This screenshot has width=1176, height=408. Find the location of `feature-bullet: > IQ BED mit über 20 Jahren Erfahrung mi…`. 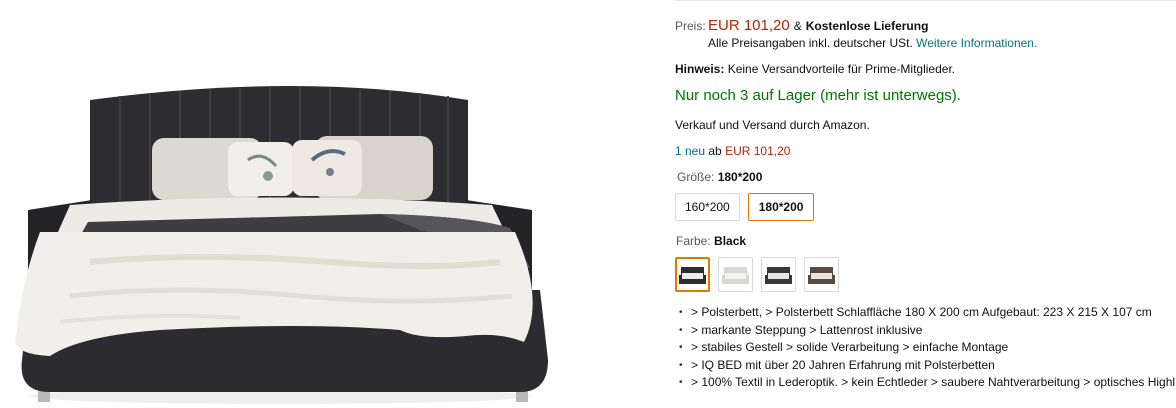

feature-bullet: > IQ BED mit über 20 Jahren Erfahrung mi… is located at coordinates (925, 366).